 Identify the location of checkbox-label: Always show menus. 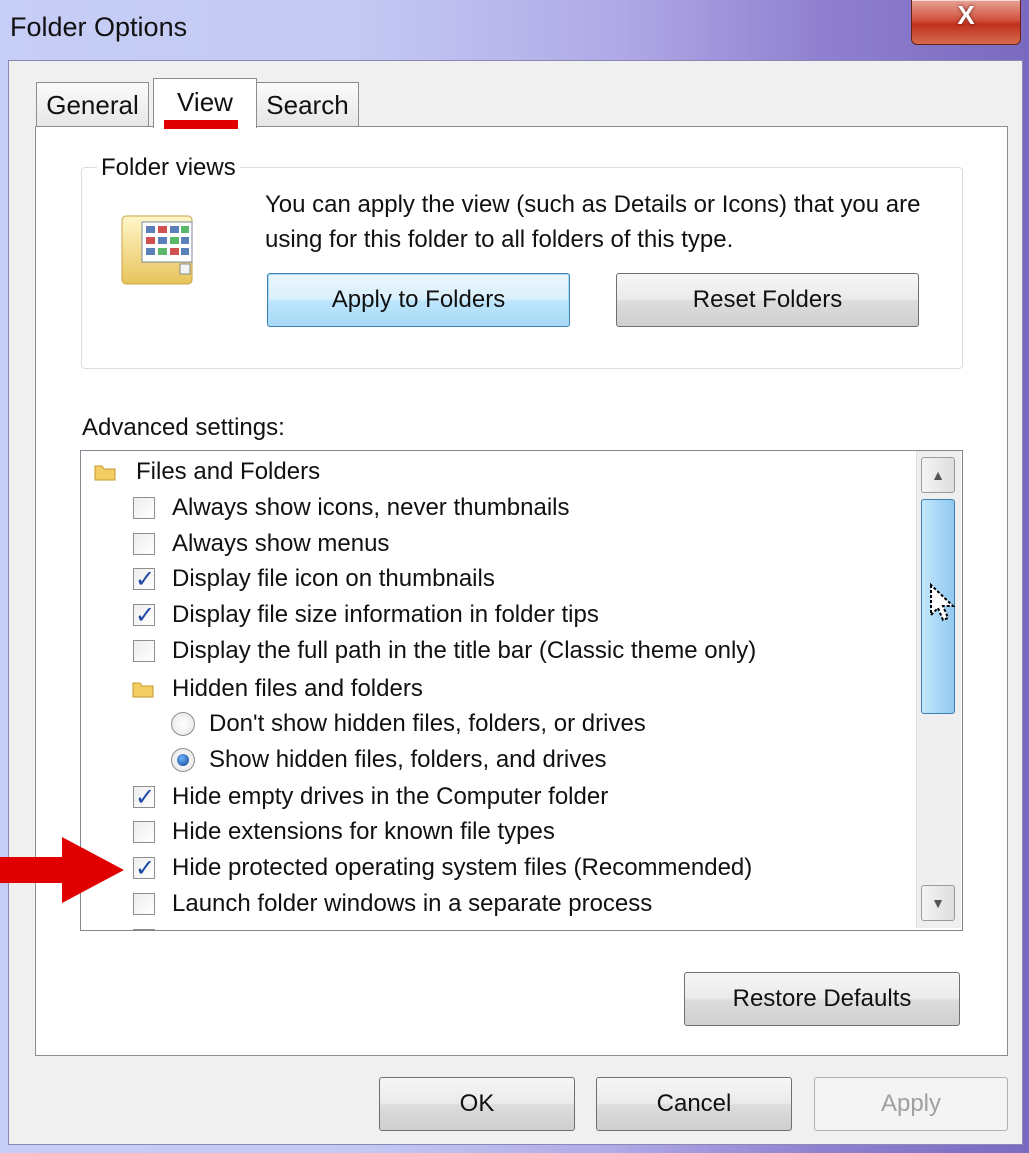
(281, 543).